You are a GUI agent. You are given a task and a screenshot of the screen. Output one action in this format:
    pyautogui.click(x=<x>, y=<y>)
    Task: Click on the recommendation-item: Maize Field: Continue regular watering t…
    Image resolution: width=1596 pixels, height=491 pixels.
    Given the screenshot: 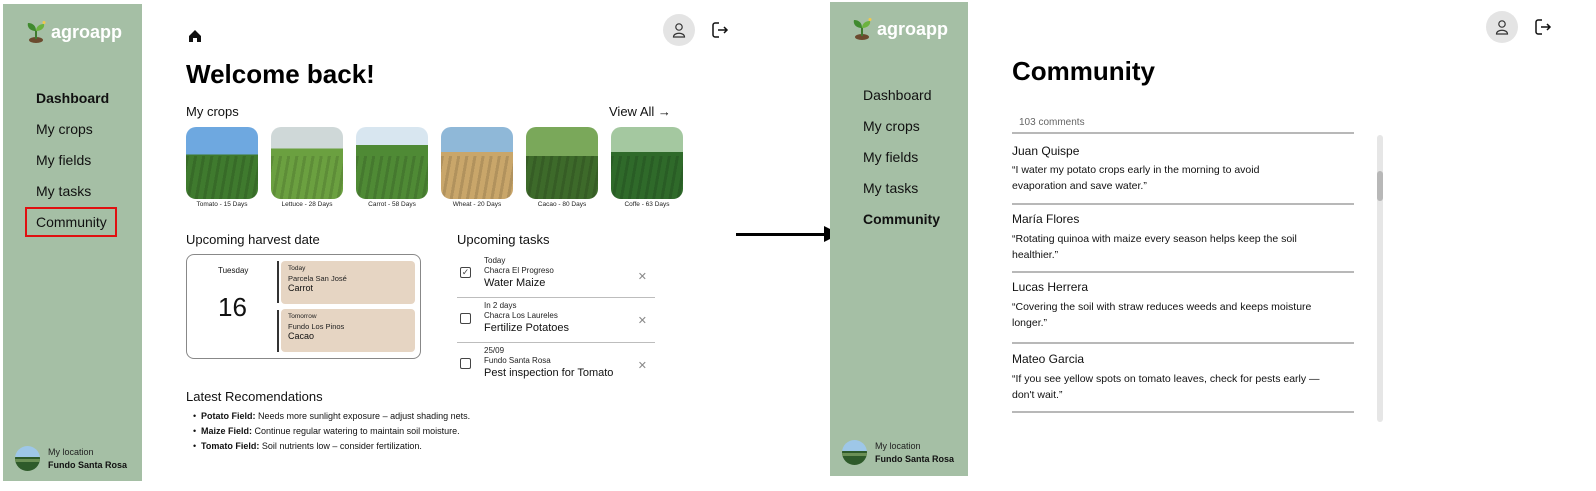 What is the action you would take?
    pyautogui.click(x=331, y=432)
    